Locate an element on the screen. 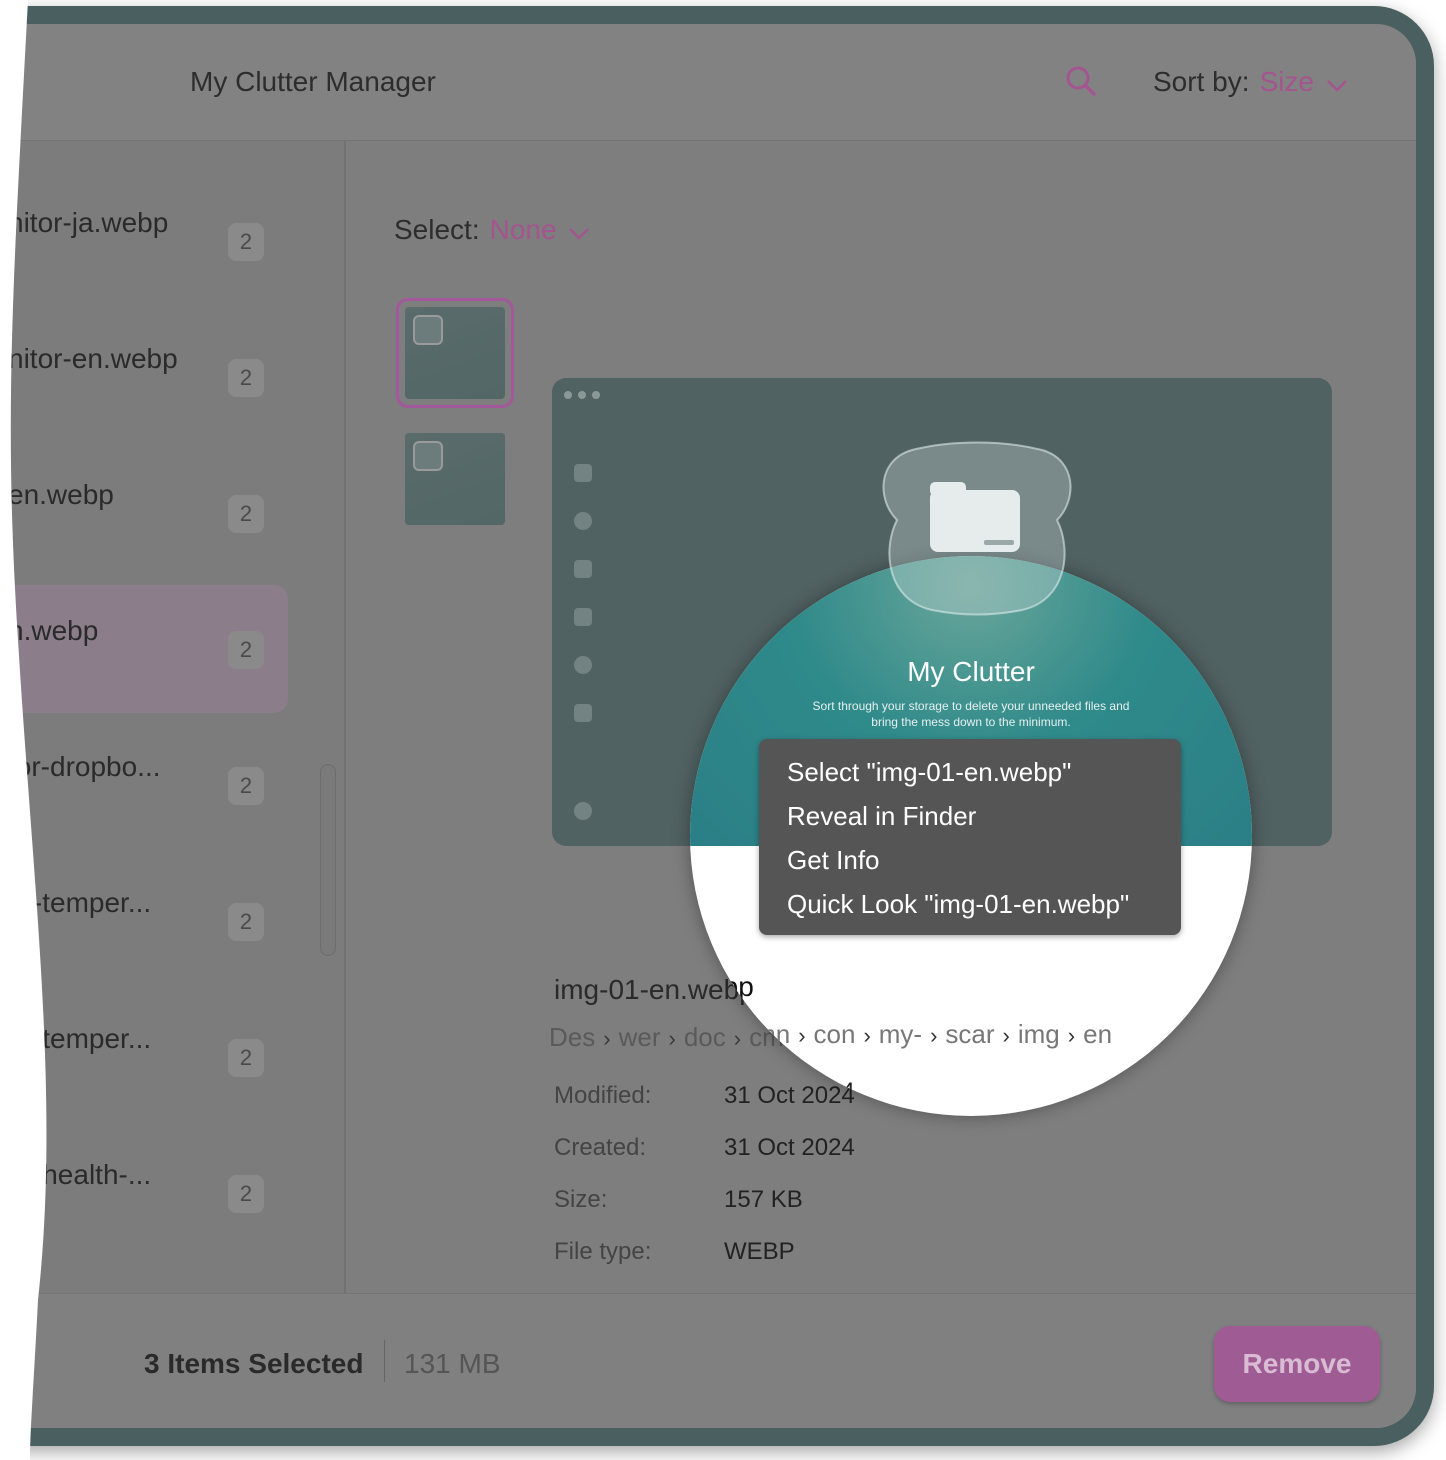 The height and width of the screenshot is (1460, 1446). meta-row: File type: WEBP is located at coordinates (674, 1251).